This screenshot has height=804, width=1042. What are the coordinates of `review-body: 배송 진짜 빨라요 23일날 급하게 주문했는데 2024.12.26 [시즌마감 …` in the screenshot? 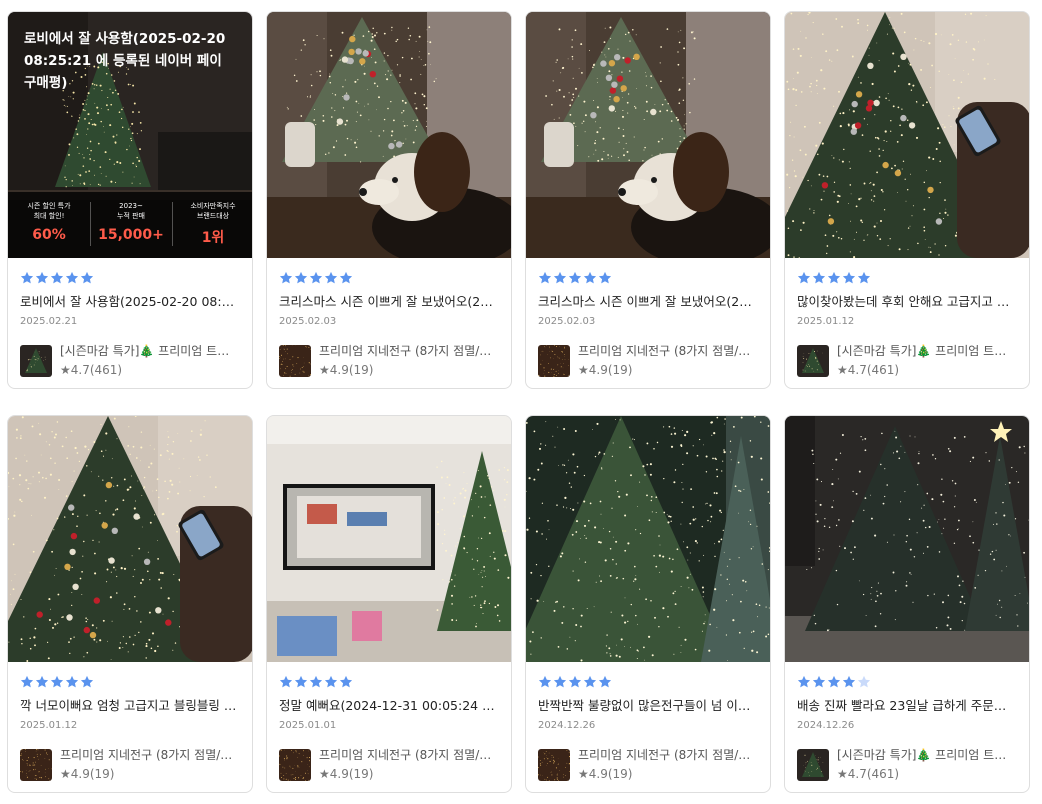 It's located at (907, 722).